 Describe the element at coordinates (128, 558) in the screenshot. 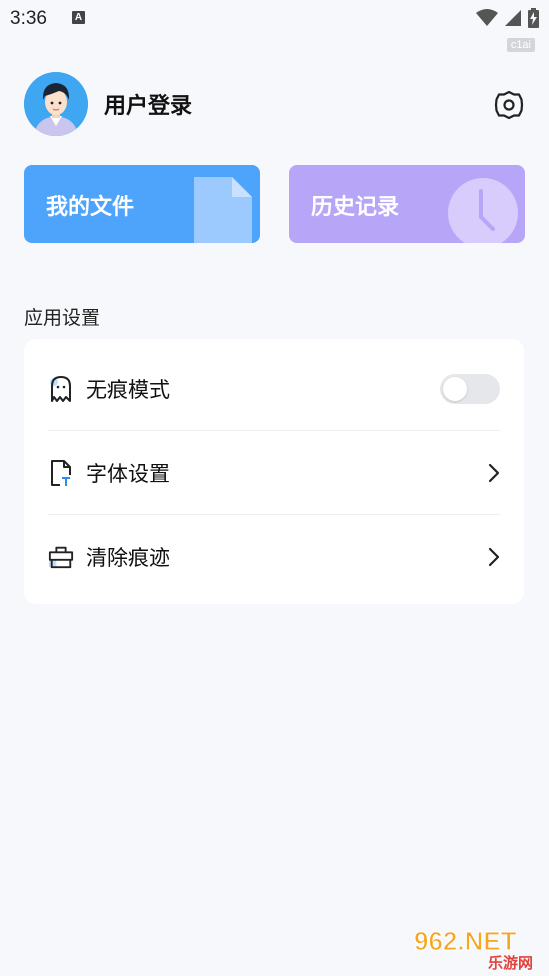

I see `list-item-label: 清除痕迹` at that location.